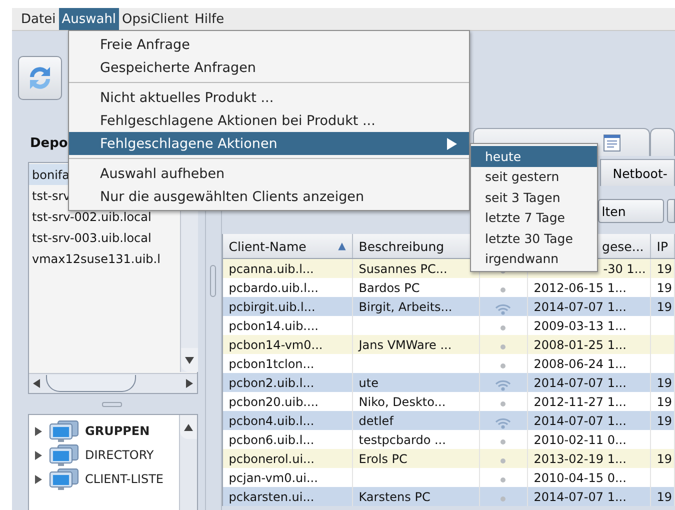  I want to click on menu-item: Nur die ausgewählten Clients anzeigen, so click(269, 196).